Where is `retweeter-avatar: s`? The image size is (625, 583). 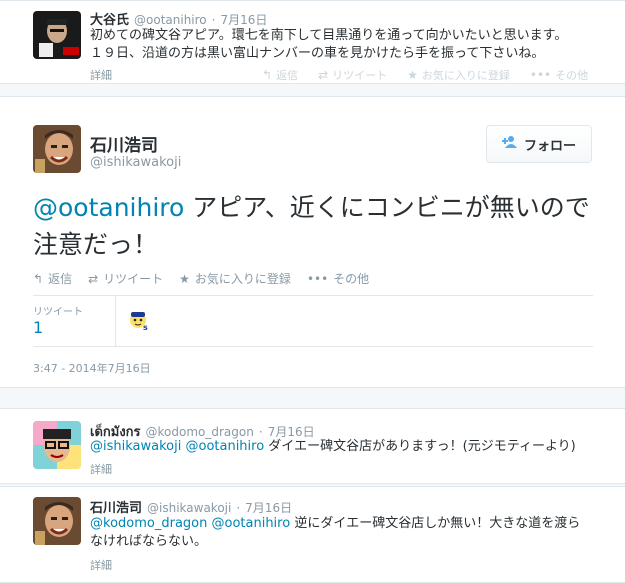
retweeter-avatar: s is located at coordinates (139, 320).